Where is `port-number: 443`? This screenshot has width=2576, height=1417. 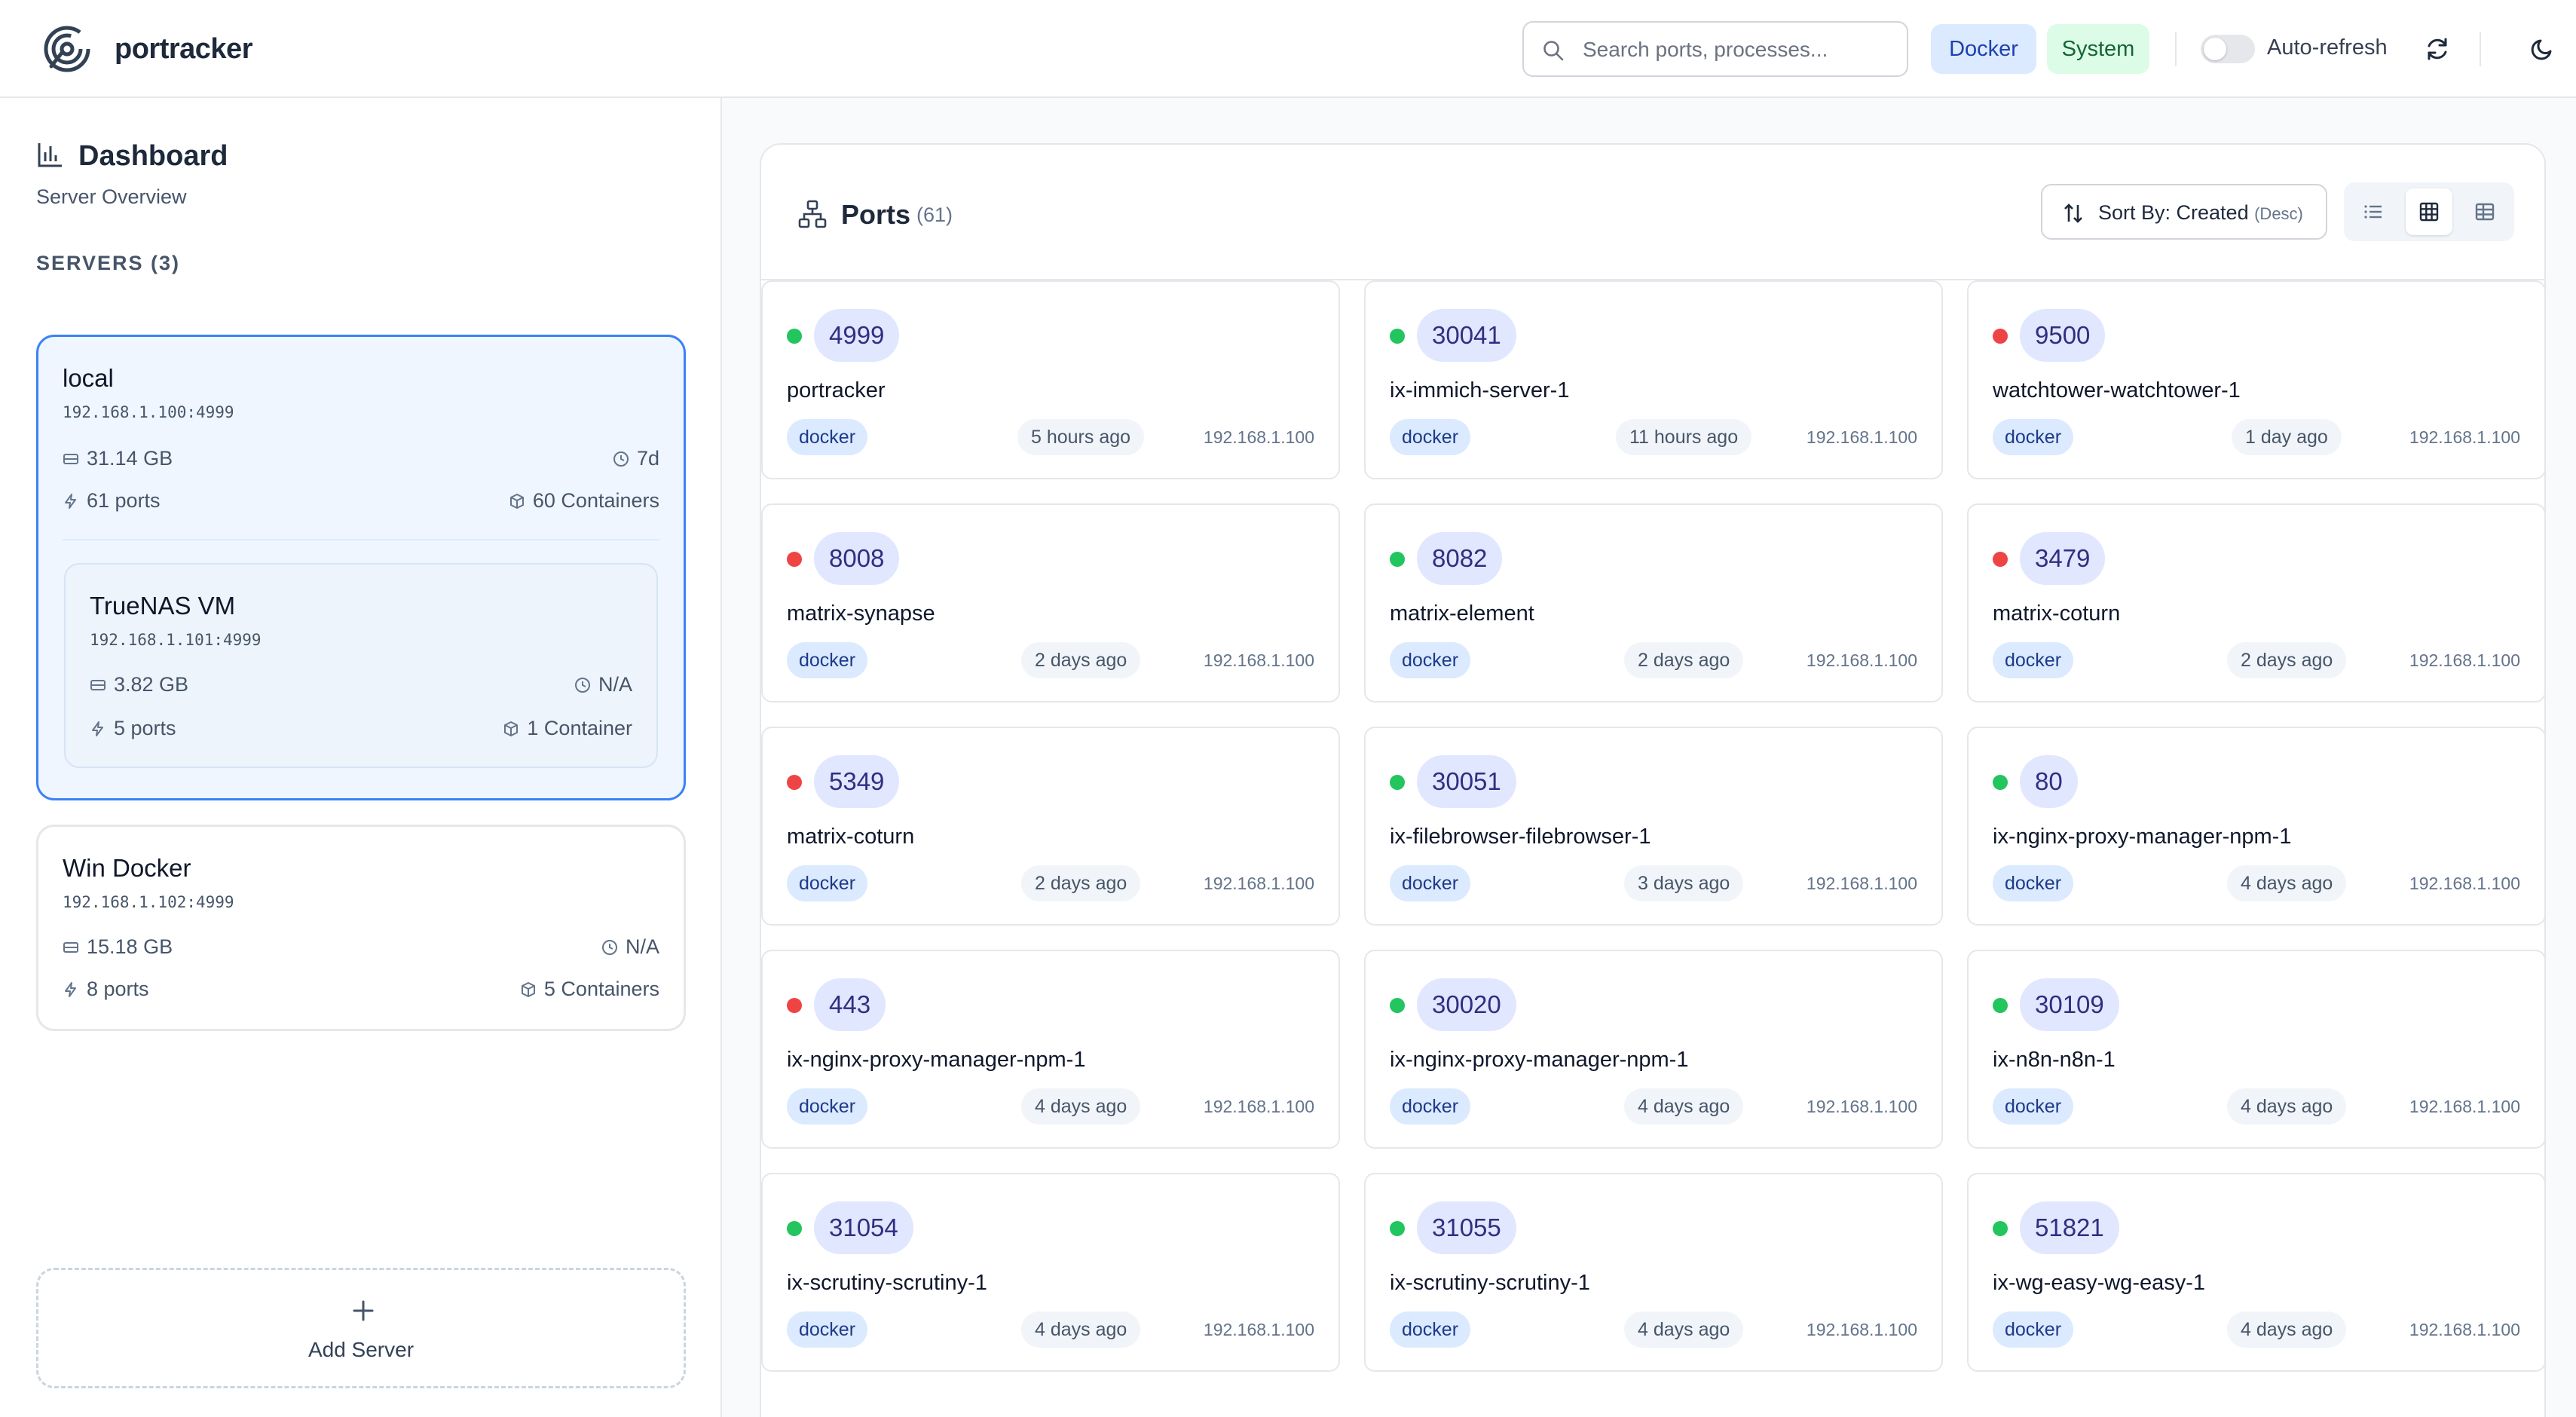 port-number: 443 is located at coordinates (850, 1004).